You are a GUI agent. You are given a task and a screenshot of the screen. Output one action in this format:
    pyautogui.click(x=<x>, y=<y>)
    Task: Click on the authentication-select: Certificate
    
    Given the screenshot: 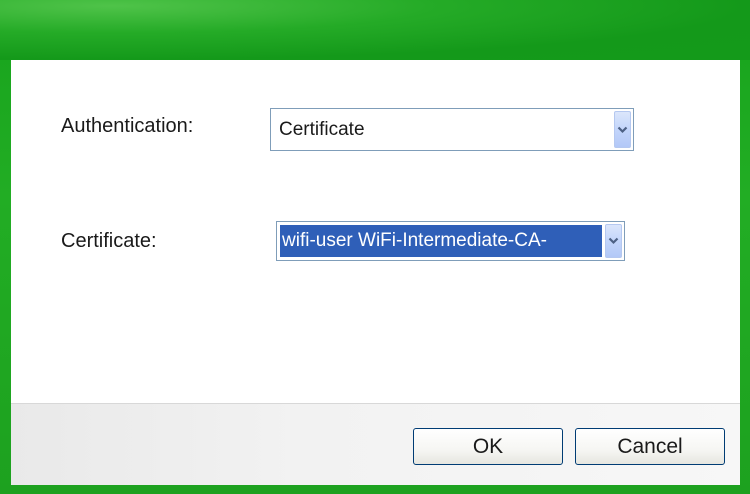 What is the action you would take?
    pyautogui.click(x=452, y=129)
    